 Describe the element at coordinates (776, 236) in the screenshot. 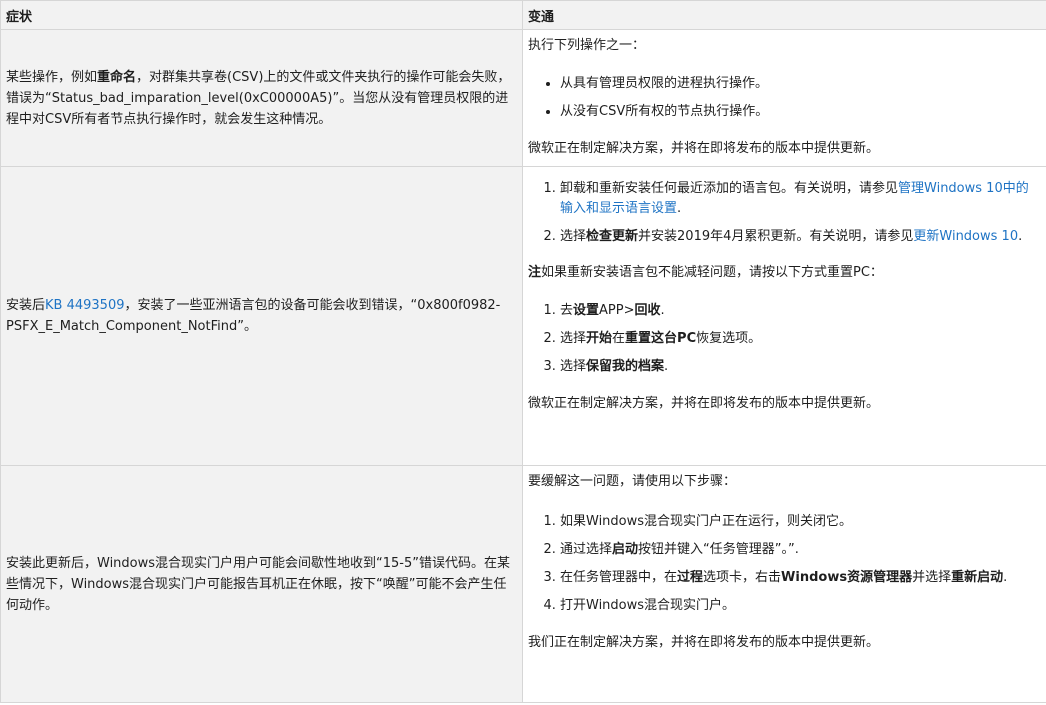

I see `step-text: 并安装2019年4月累积更新。有关说明，请参见` at that location.